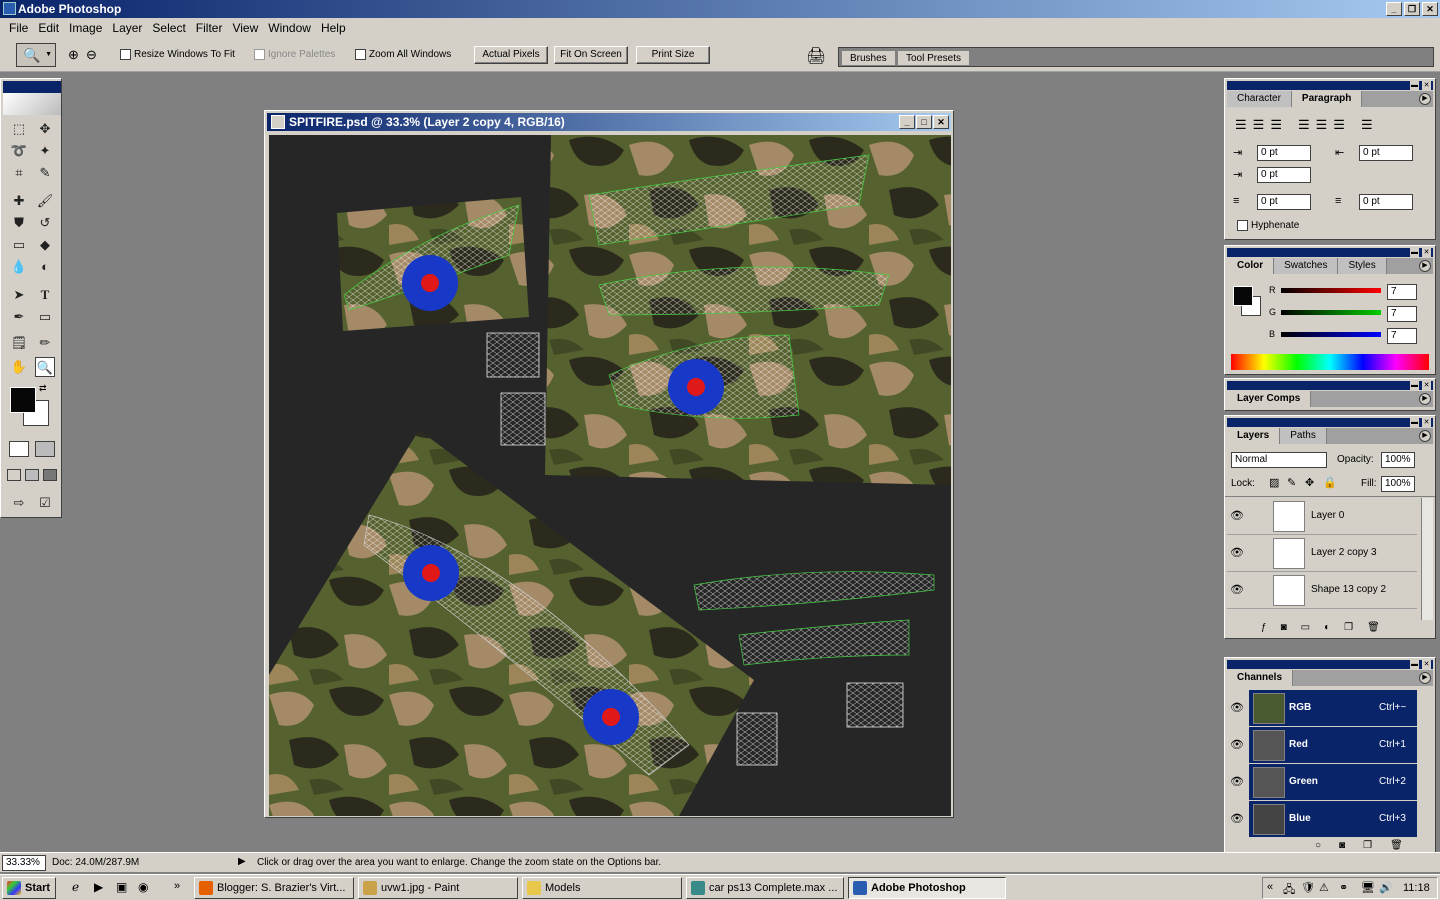 Image resolution: width=1440 pixels, height=900 pixels. Describe the element at coordinates (1324, 887) in the screenshot. I see `updates-icon: ⚠` at that location.